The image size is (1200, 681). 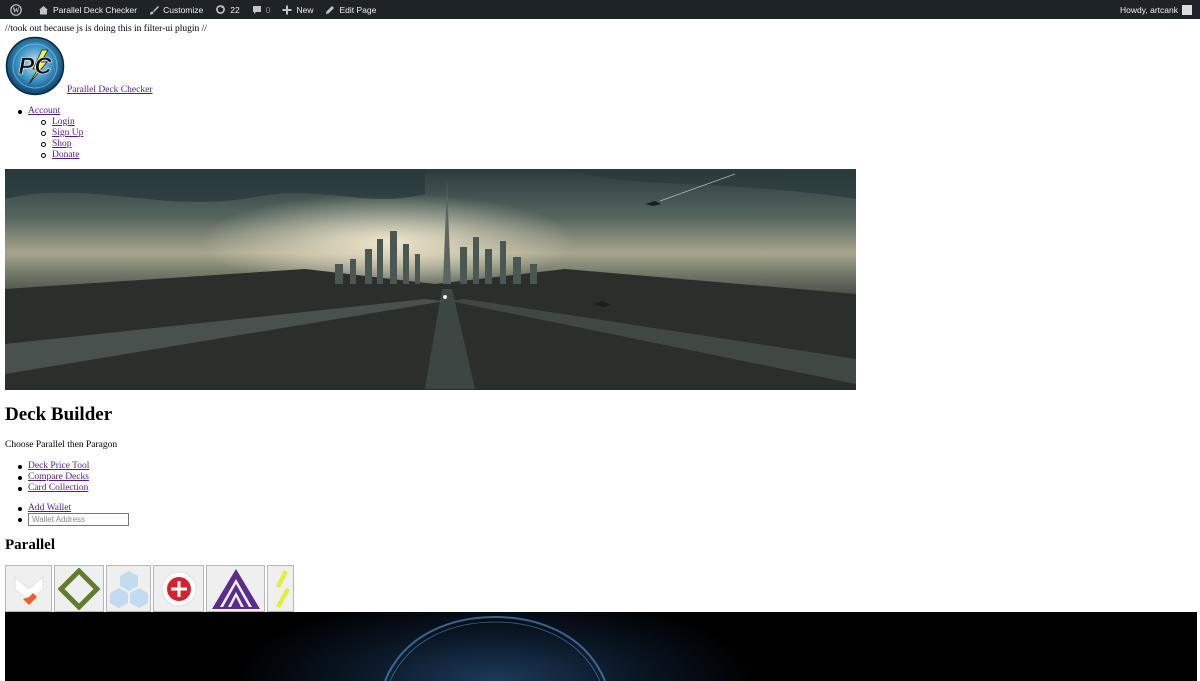 I want to click on comments-count: 0, so click(x=268, y=9).